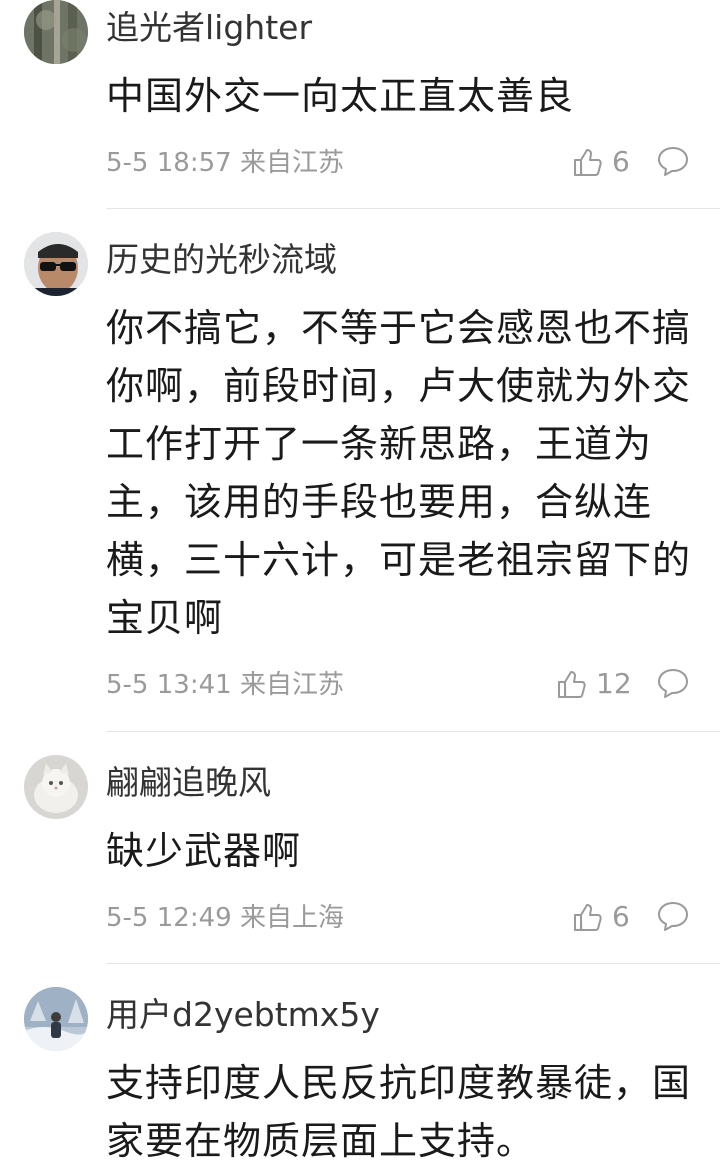 Image resolution: width=720 pixels, height=1174 pixels. I want to click on comment-date: 5-5 18:57, so click(169, 163).